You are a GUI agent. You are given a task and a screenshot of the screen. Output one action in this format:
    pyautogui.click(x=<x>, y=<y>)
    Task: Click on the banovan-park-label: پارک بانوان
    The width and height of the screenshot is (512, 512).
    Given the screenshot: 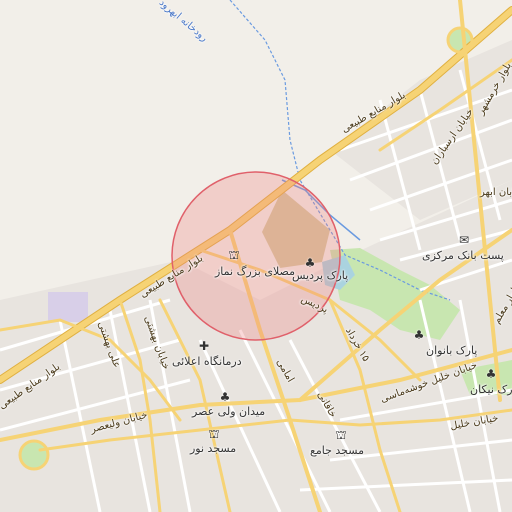 What is the action you would take?
    pyautogui.click(x=452, y=350)
    